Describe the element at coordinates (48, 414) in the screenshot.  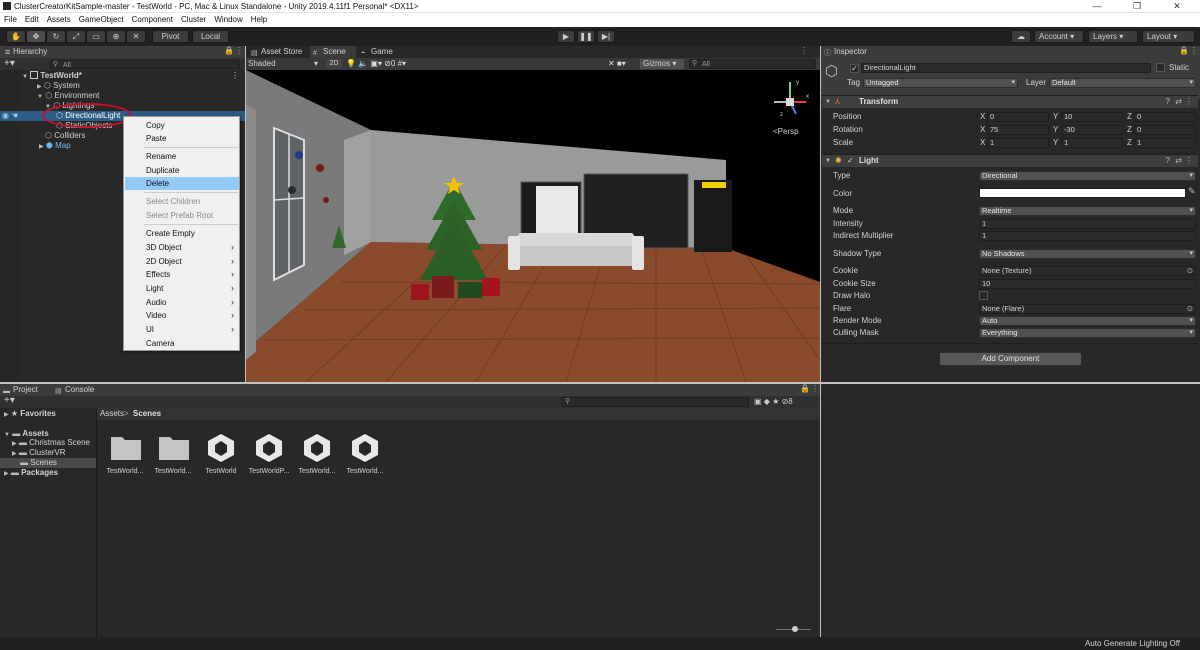
I see `tree-favorites: ▶ ★ Favorites` at that location.